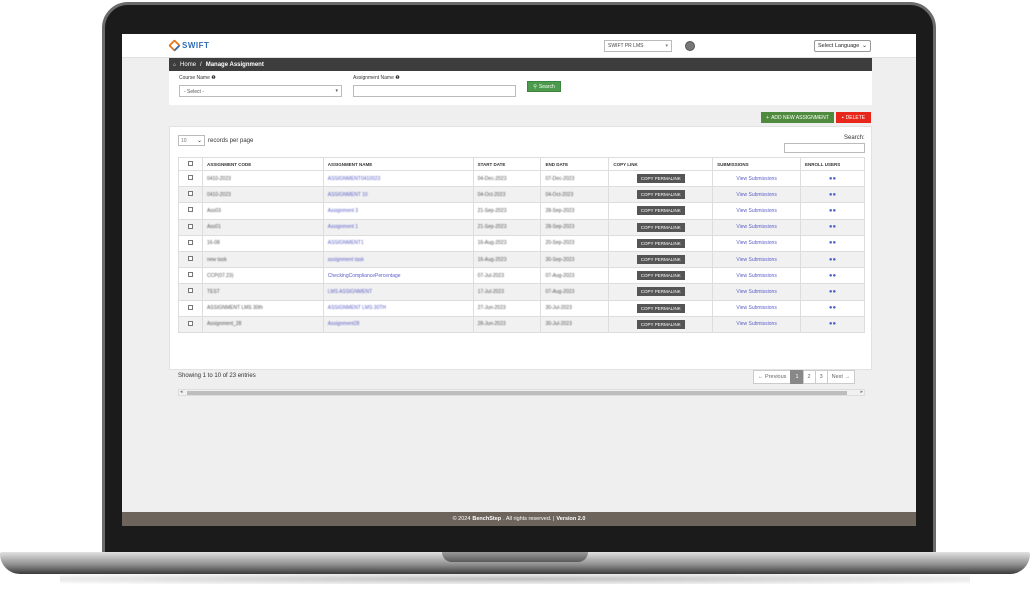  I want to click on horizontal-scrollbar: ◂ ▸, so click(521, 392).